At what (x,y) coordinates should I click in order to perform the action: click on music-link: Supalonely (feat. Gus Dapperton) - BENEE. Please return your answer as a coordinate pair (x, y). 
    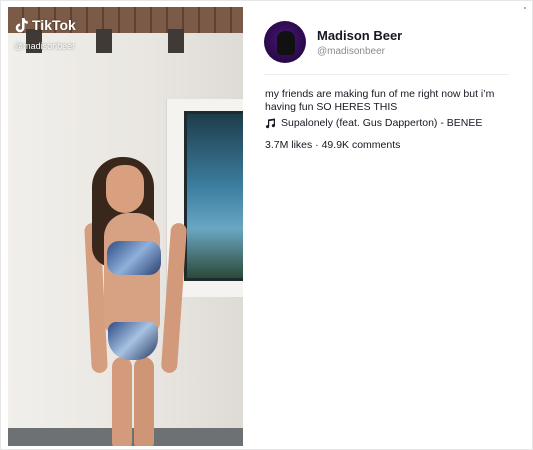
    Looking at the image, I should click on (373, 123).